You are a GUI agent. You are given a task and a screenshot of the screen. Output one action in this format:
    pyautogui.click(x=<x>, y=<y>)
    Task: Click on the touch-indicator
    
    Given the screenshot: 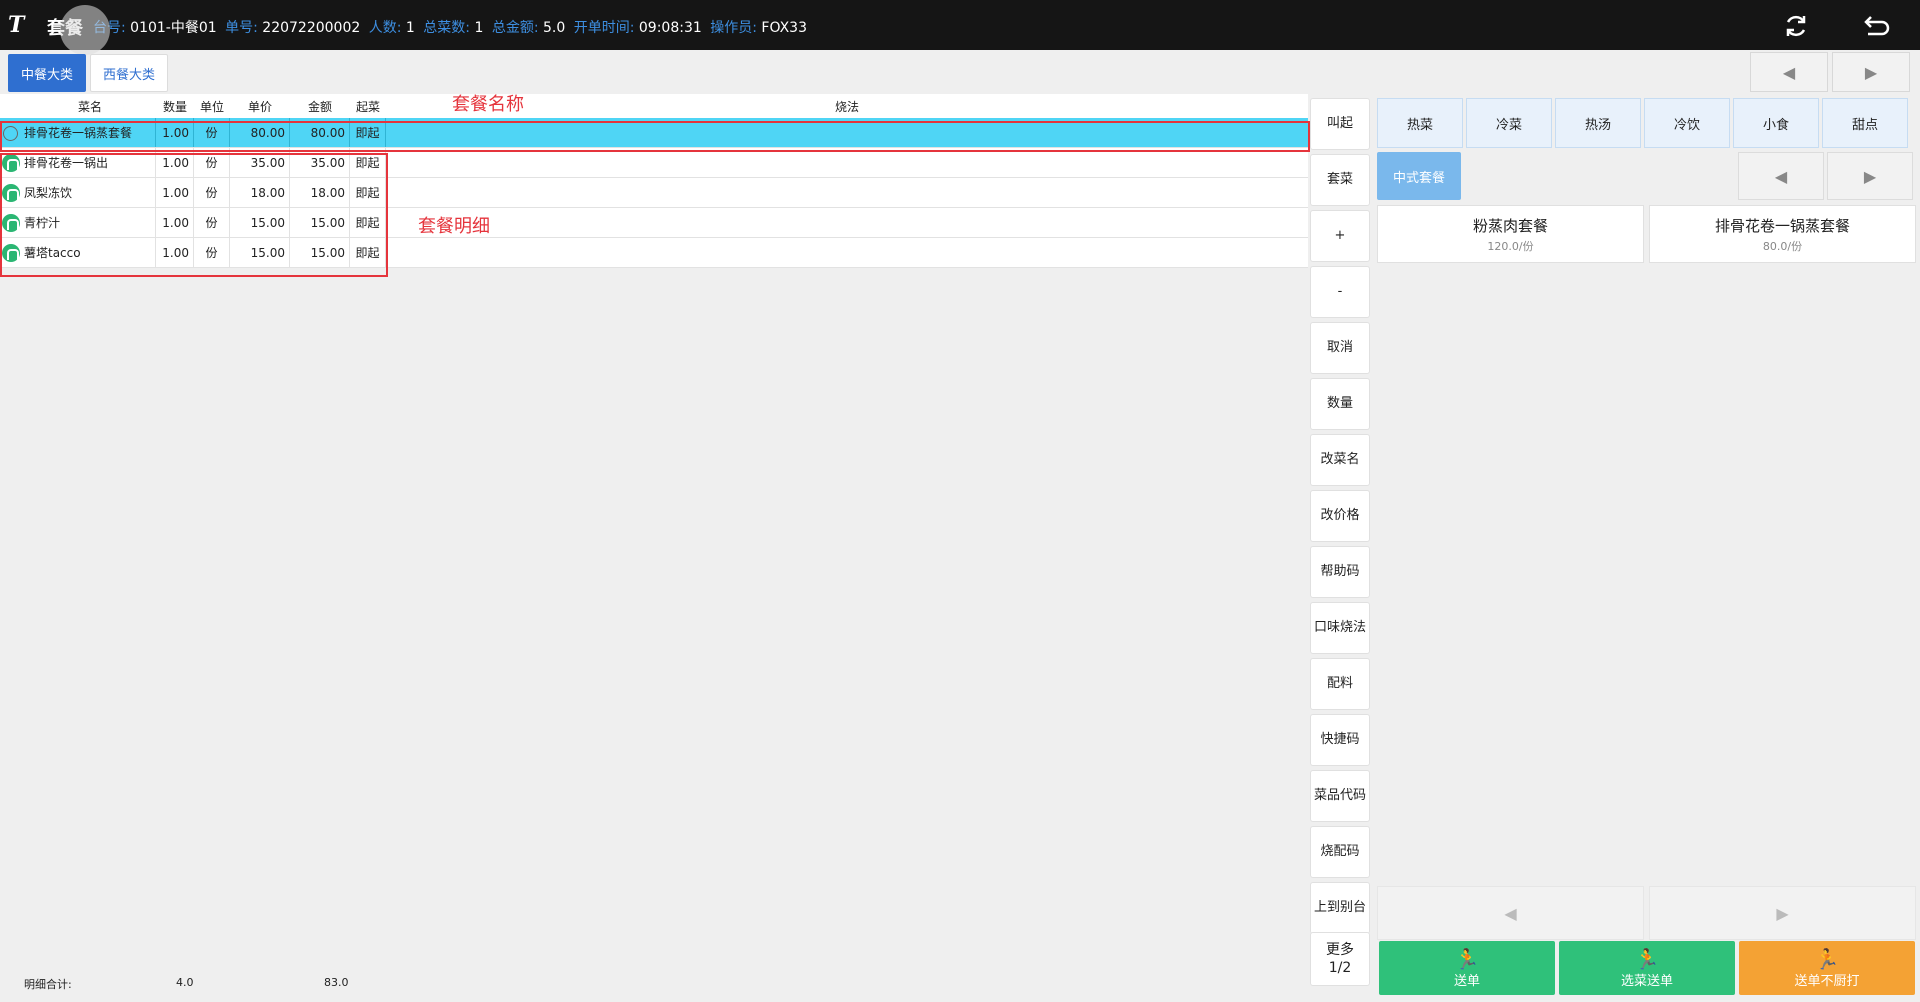 What is the action you would take?
    pyautogui.click(x=85, y=30)
    